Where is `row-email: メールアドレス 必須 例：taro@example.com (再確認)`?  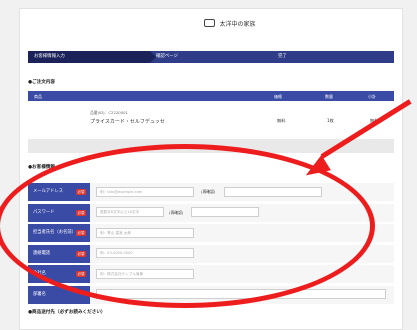
row-email: メールアドレス 必須 例：taro@example.com (再確認) is located at coordinates (211, 192).